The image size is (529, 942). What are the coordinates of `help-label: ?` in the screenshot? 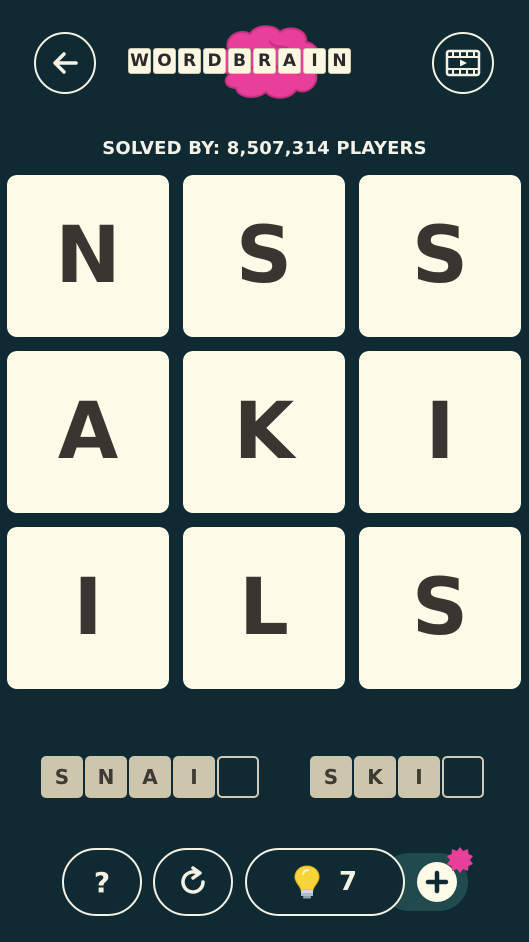 It's located at (102, 882).